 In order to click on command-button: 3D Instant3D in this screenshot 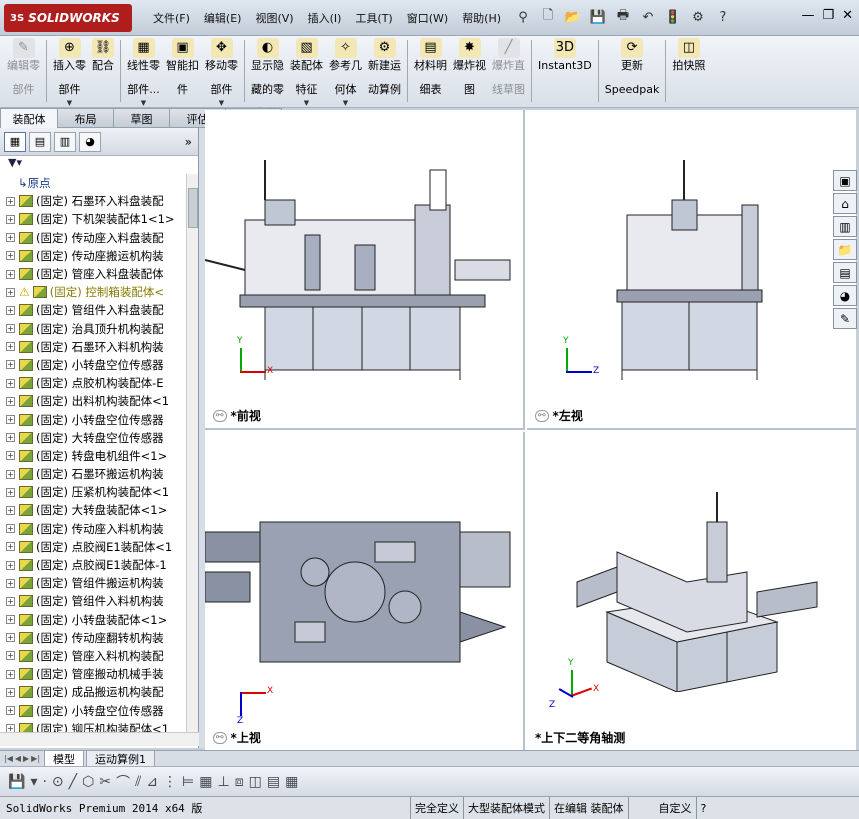, I will do `click(565, 54)`.